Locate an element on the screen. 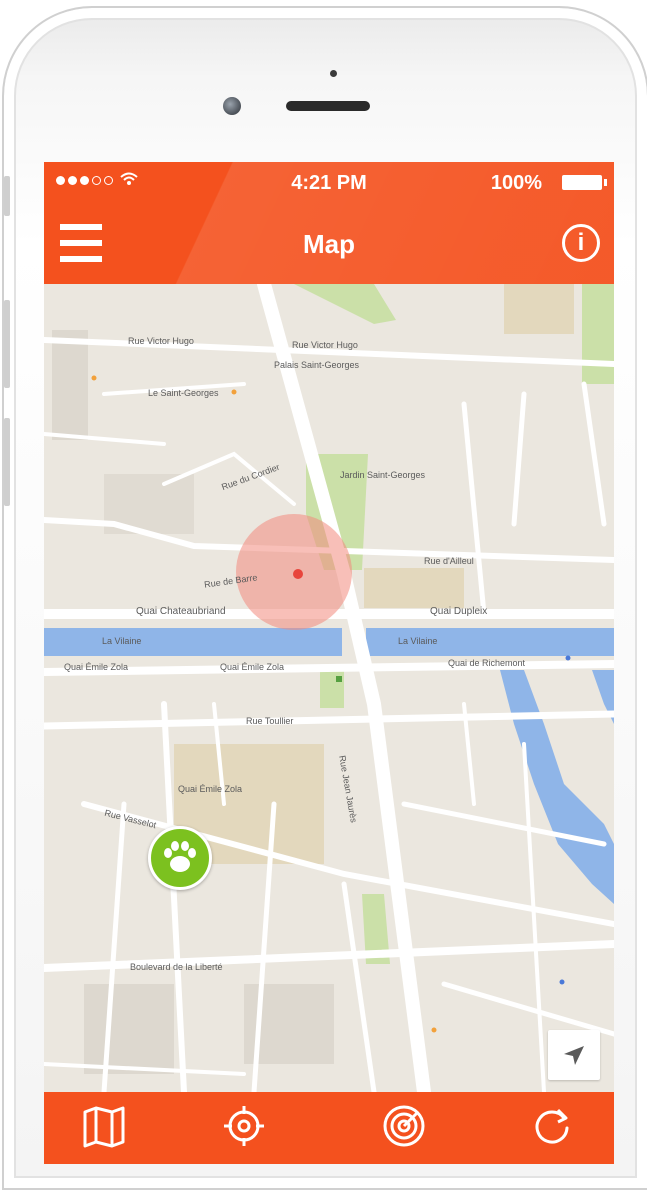 This screenshot has height=1190, width=647. battery-percentage: 100% is located at coordinates (516, 183).